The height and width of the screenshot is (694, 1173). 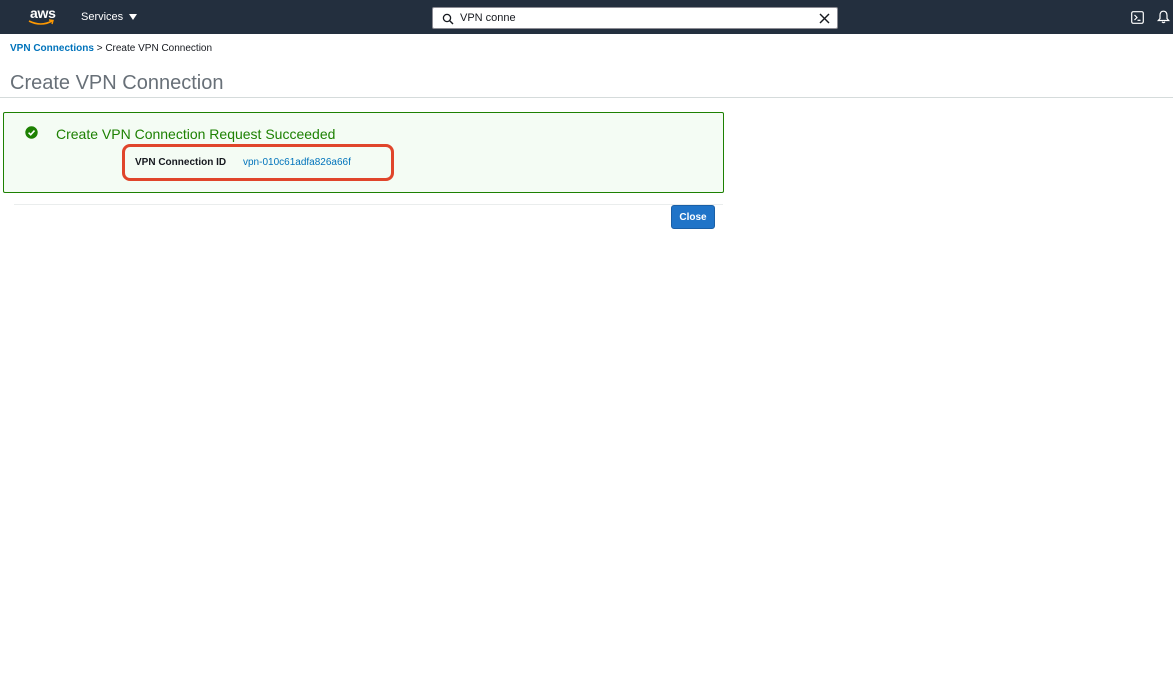 What do you see at coordinates (196, 134) in the screenshot?
I see `success-message: Create VPN Connection Request Succeeded` at bounding box center [196, 134].